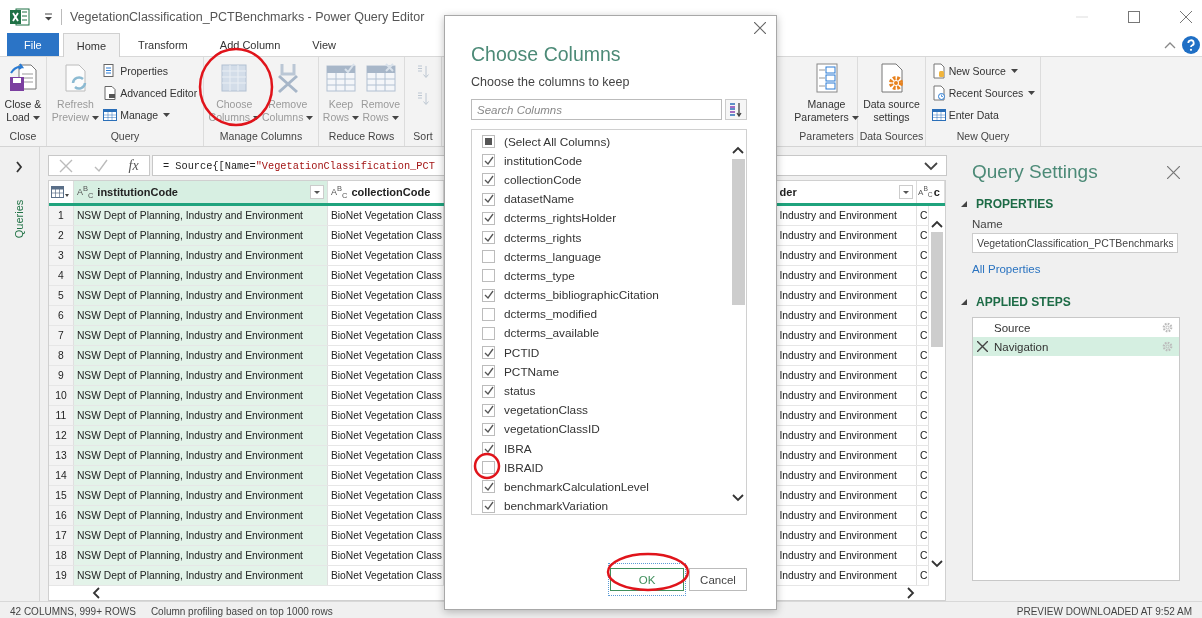 Image resolution: width=1202 pixels, height=618 pixels. I want to click on row-number: 19, so click(61, 575).